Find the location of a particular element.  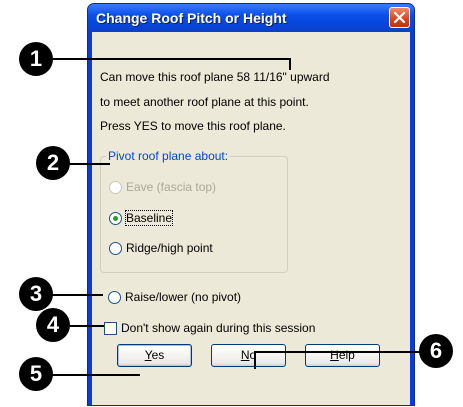

radio-raise-lower: Raise/lower (no pivot) is located at coordinates (174, 297).